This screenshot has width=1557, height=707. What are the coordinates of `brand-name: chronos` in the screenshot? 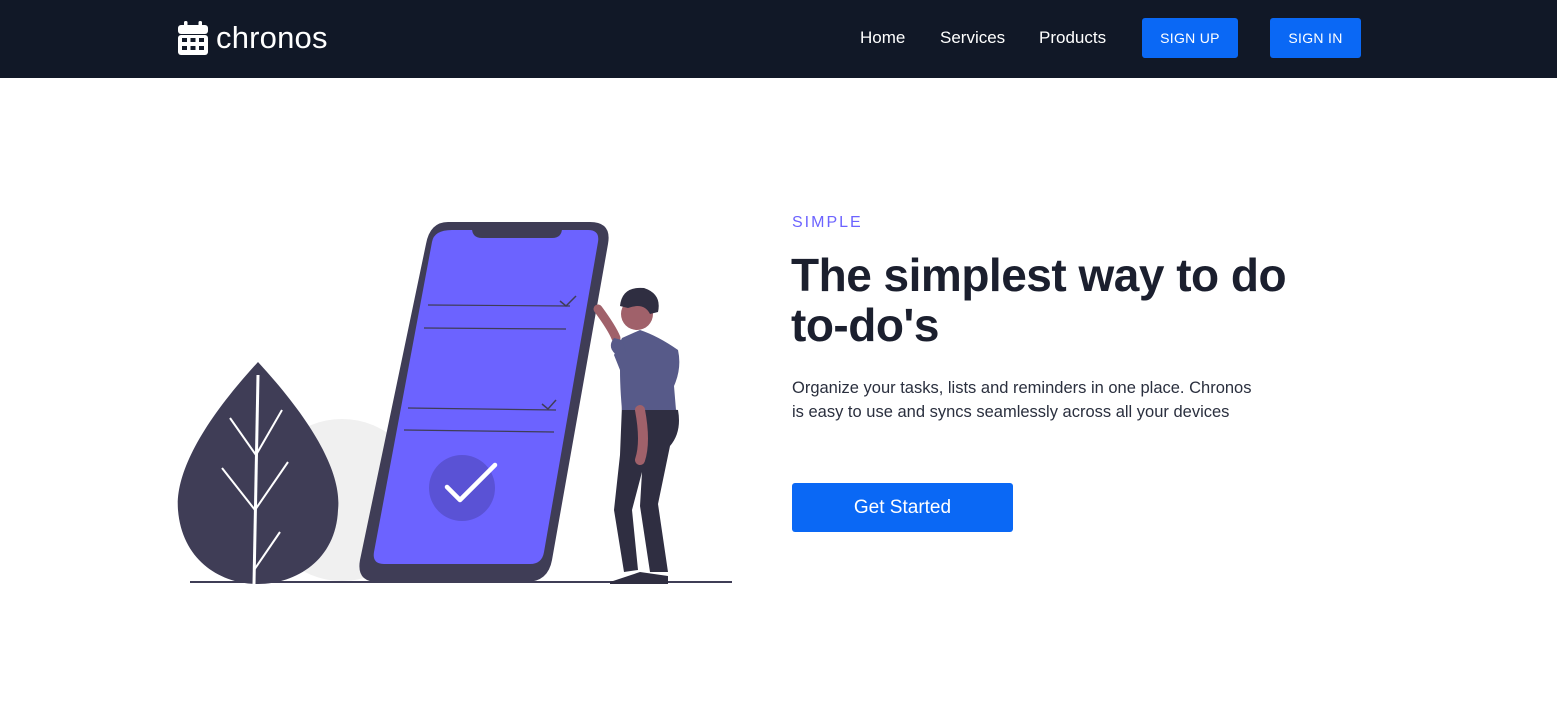 It's located at (272, 37).